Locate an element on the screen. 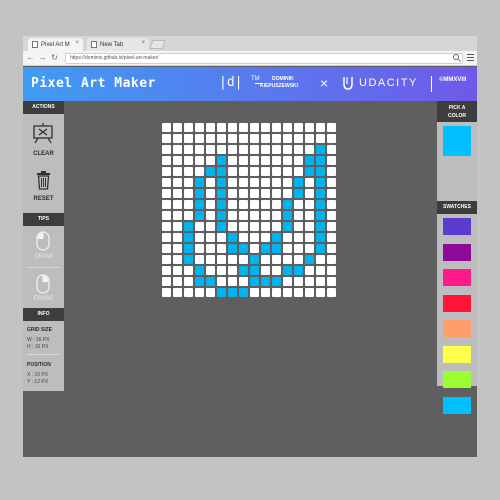 The image size is (500, 500). pixel-canvas is located at coordinates (249, 210).